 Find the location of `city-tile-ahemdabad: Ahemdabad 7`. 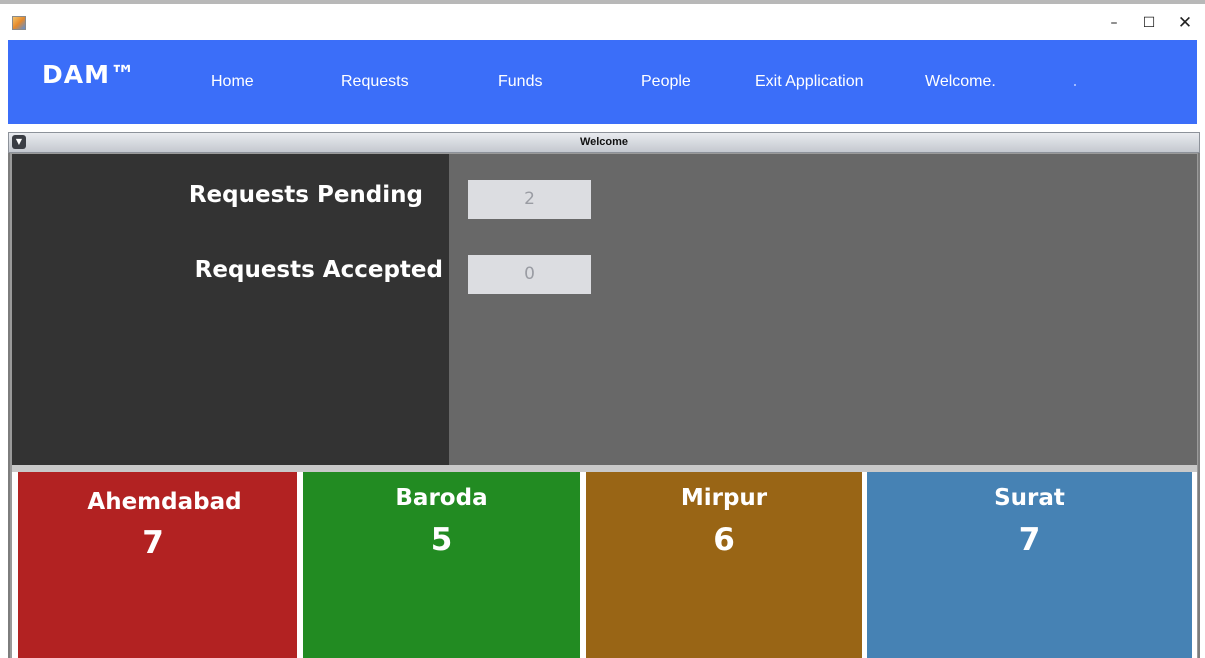

city-tile-ahemdabad: Ahemdabad 7 is located at coordinates (157, 565).